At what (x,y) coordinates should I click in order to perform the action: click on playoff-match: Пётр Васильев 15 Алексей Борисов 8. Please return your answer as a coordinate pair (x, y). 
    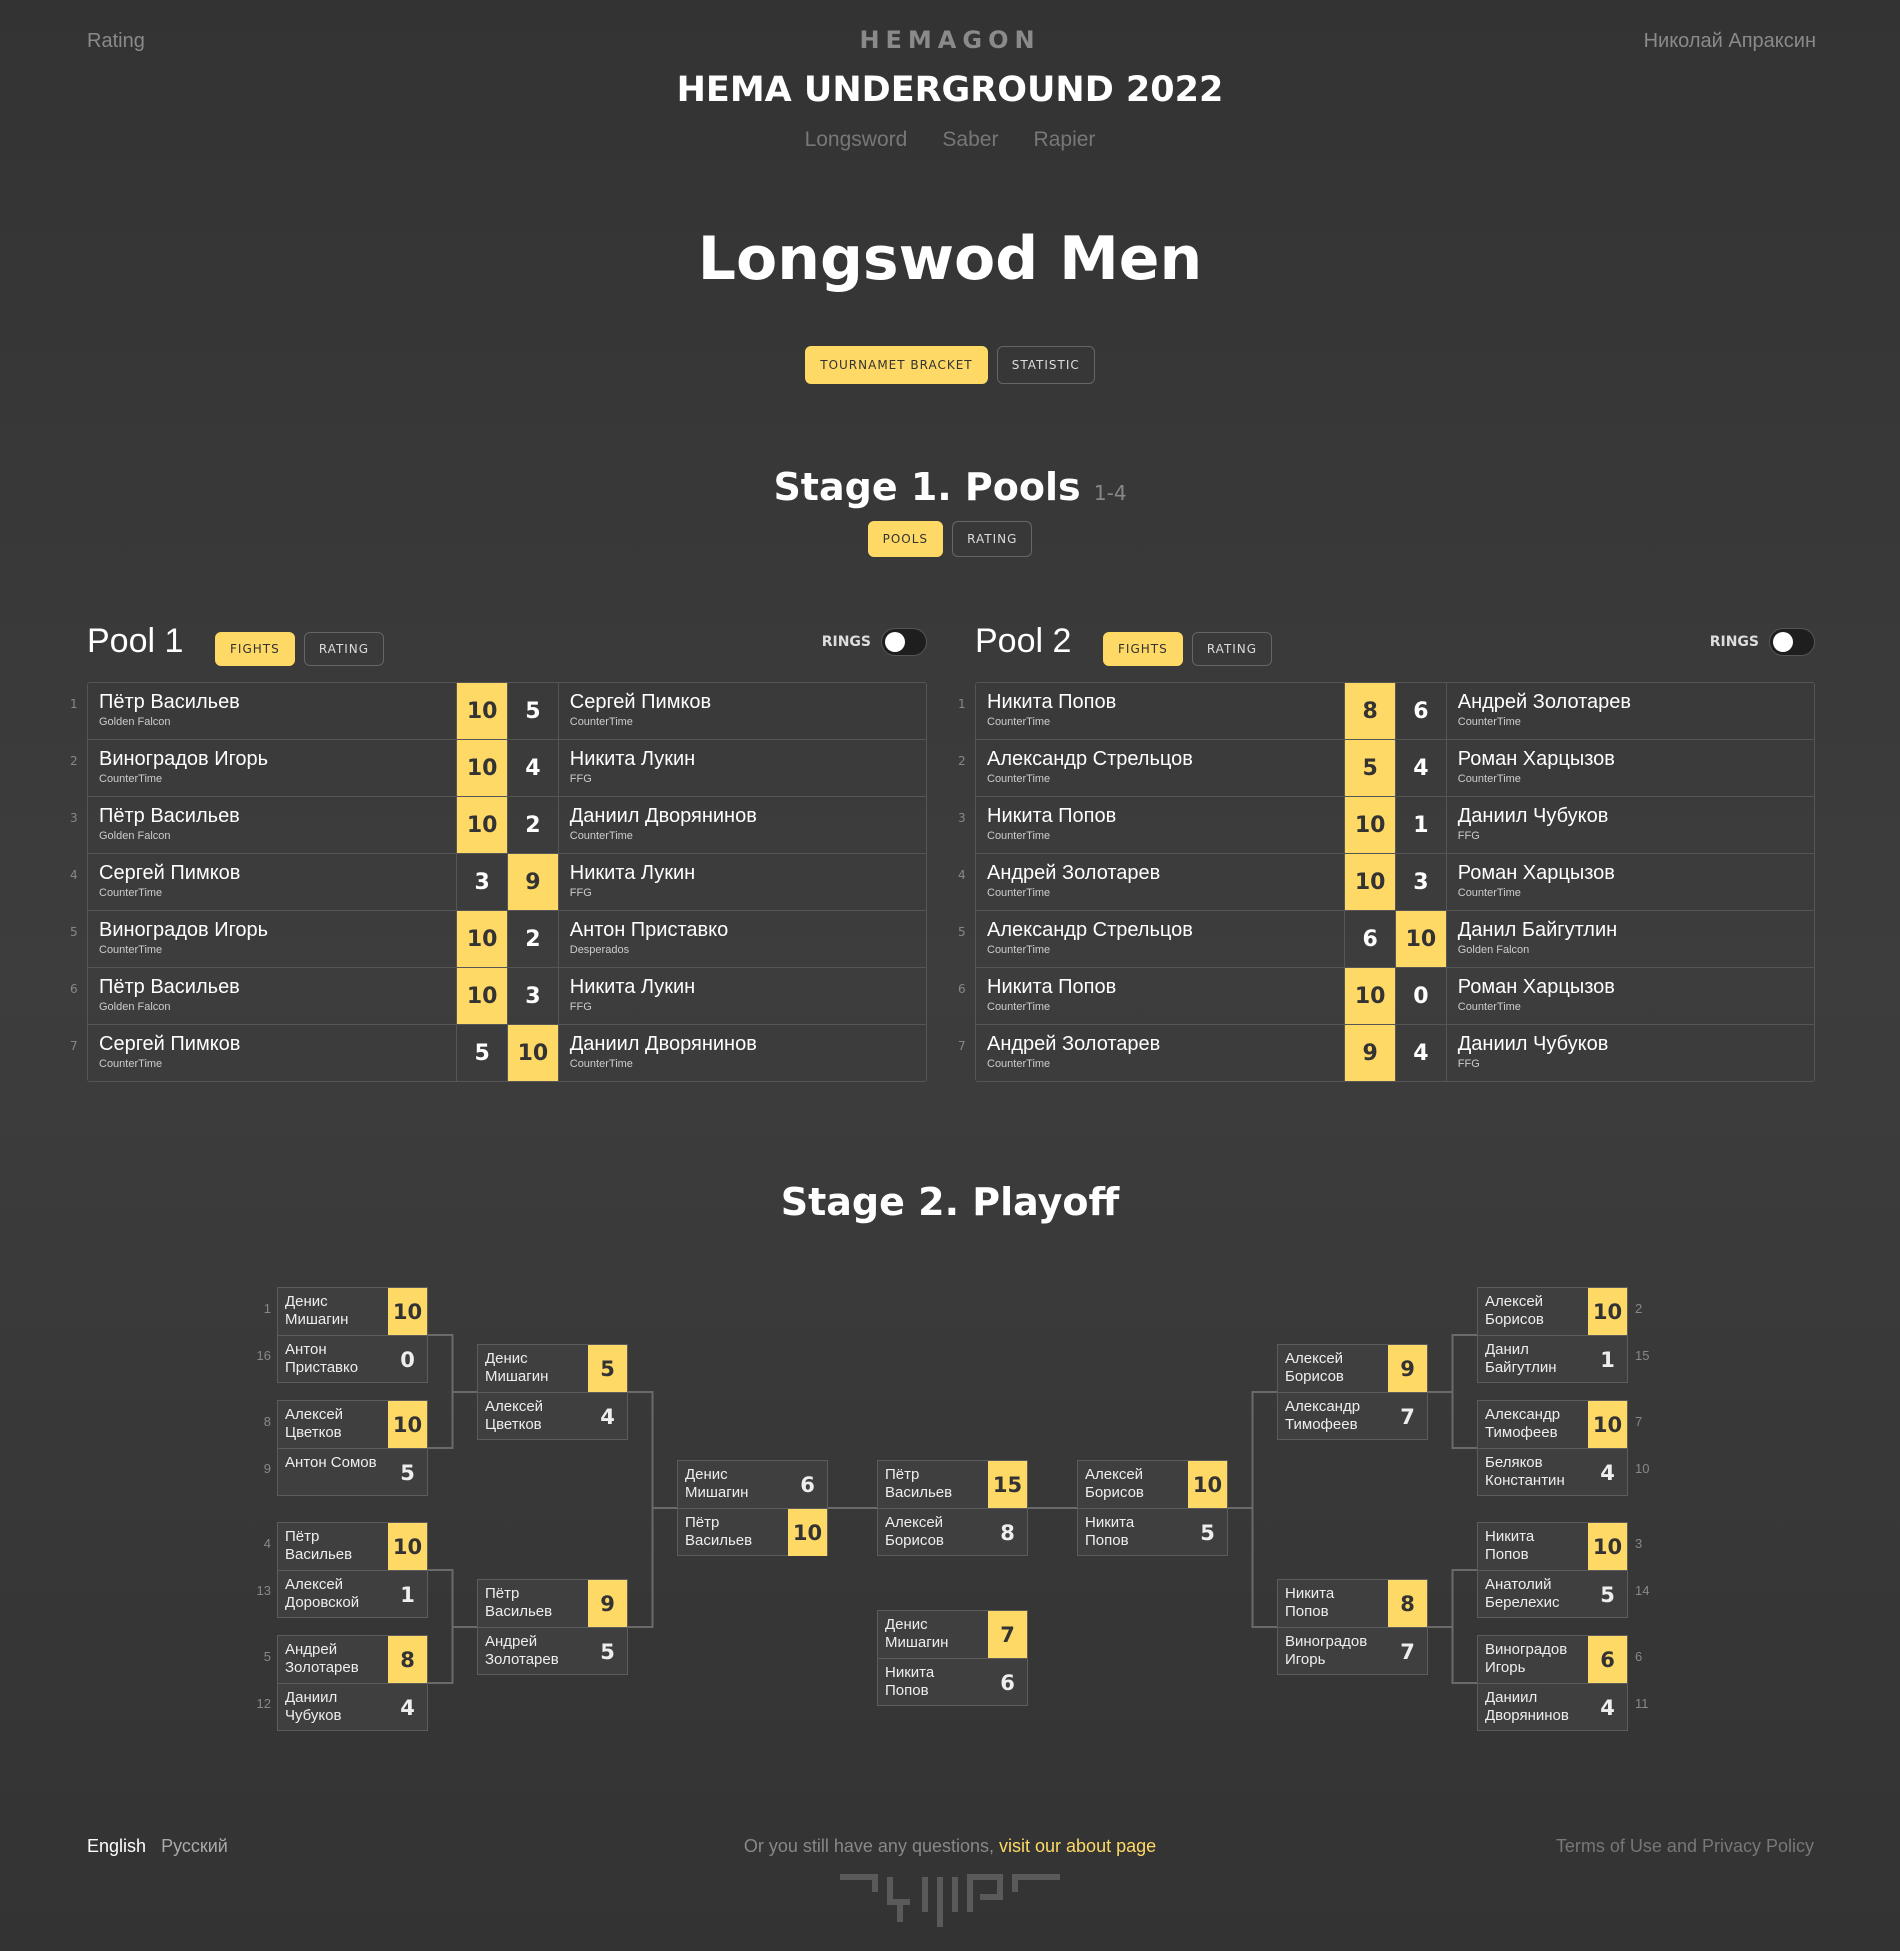
    Looking at the image, I should click on (952, 1508).